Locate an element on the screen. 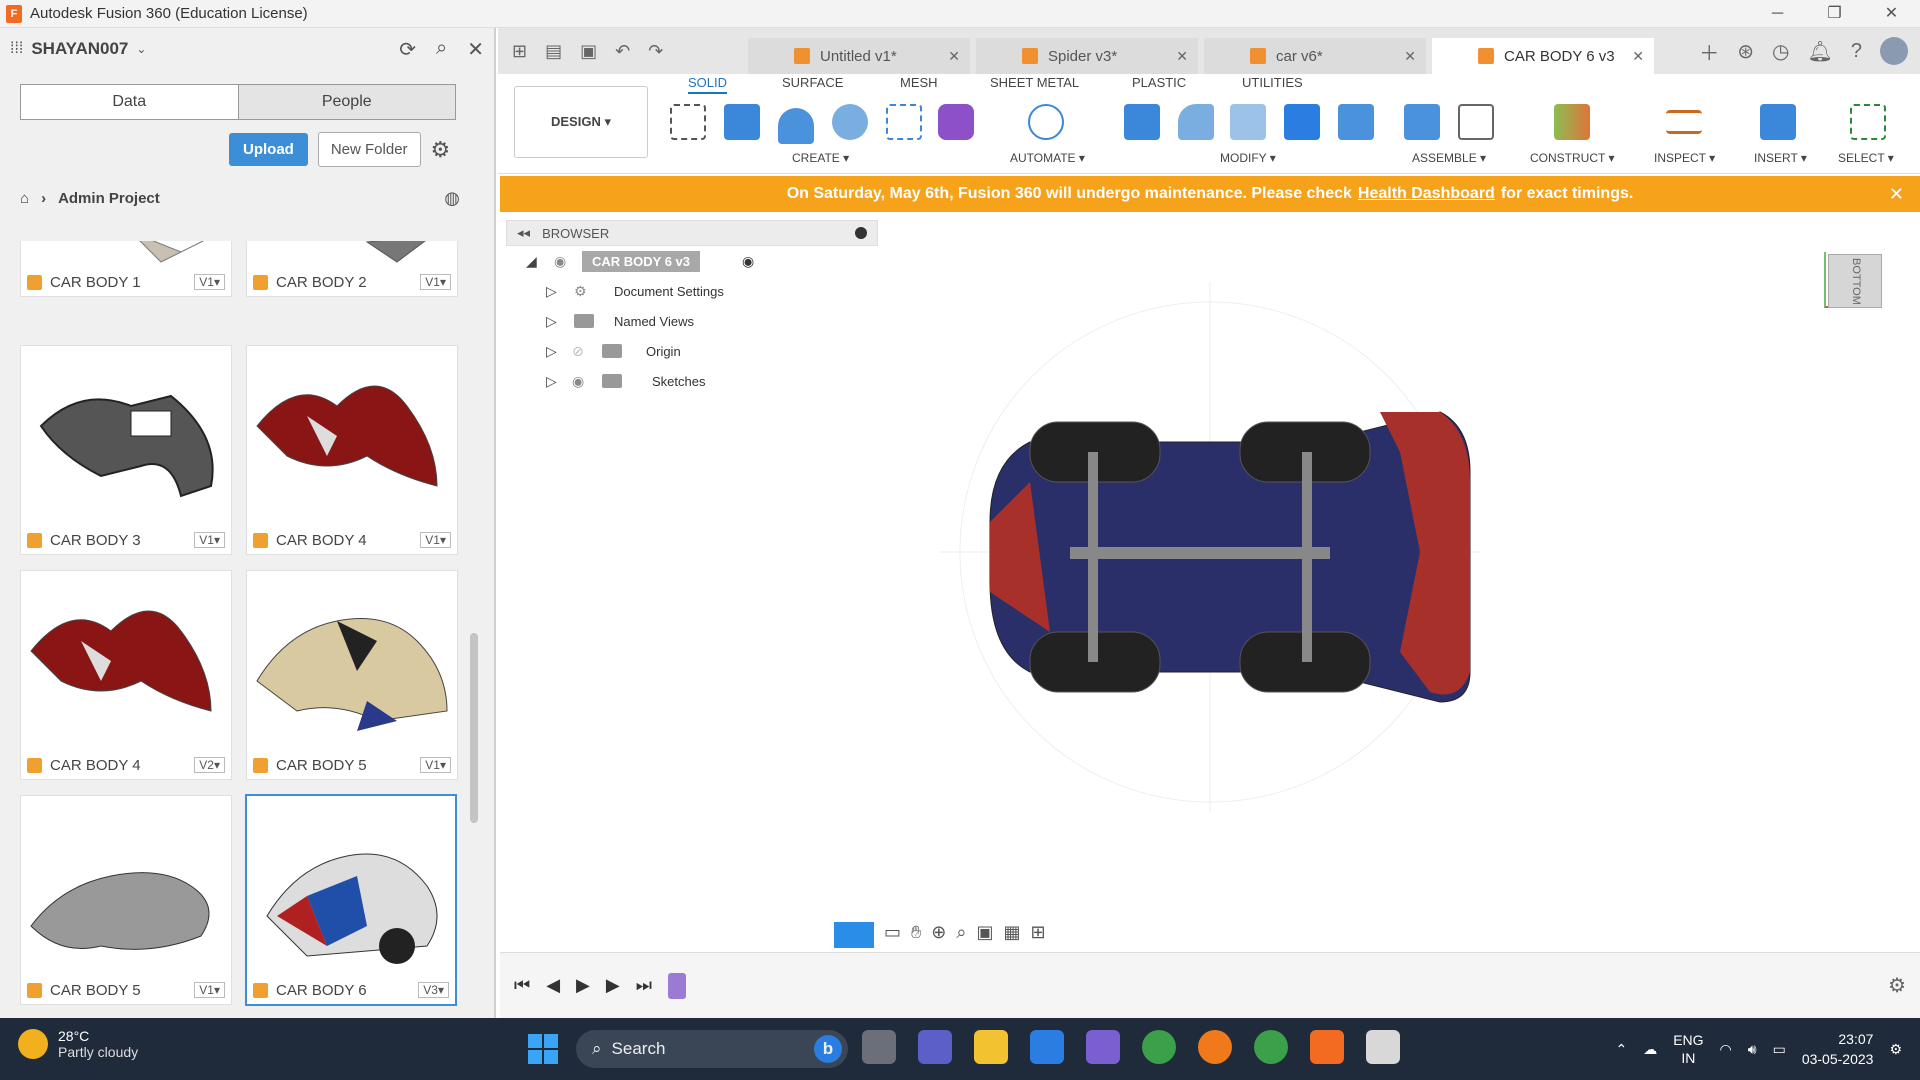 This screenshot has height=1080, width=1920. media-icon is located at coordinates (1103, 1047).